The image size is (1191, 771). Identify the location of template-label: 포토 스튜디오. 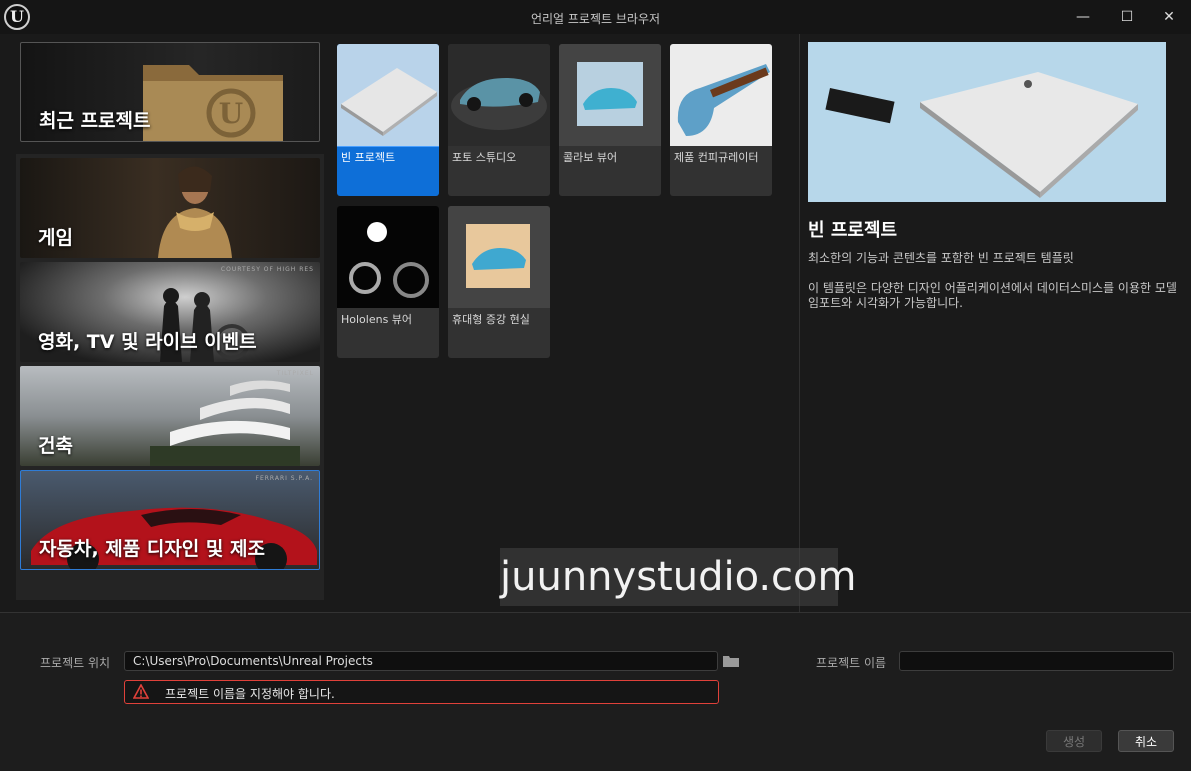
(484, 157).